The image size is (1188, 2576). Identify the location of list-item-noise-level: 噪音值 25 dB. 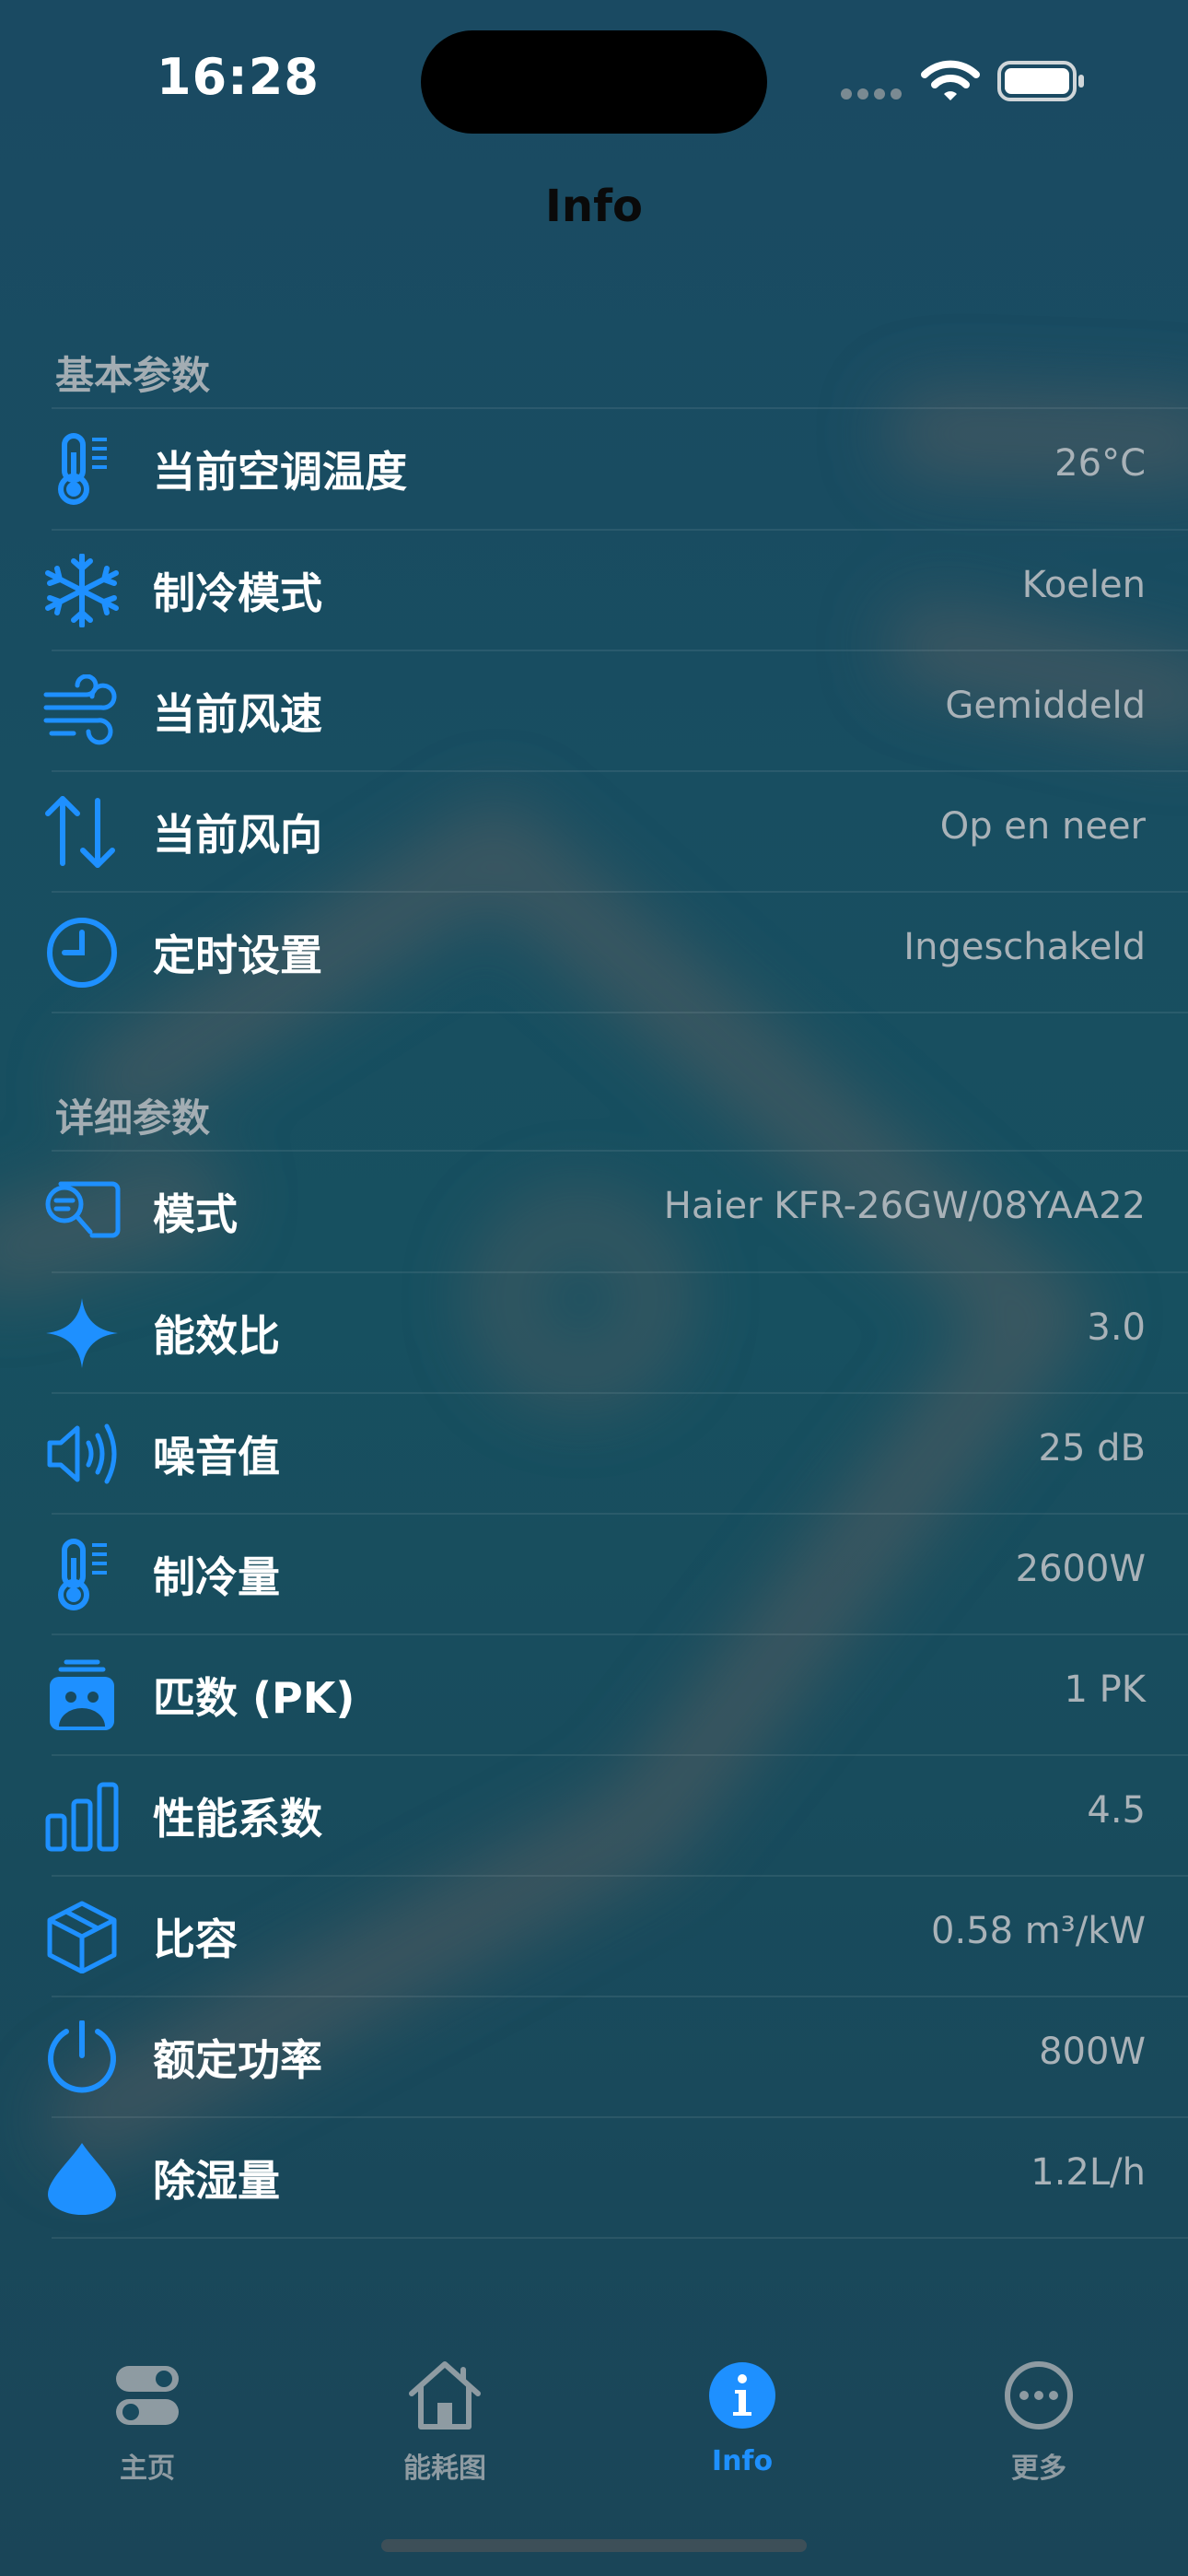
(594, 1453).